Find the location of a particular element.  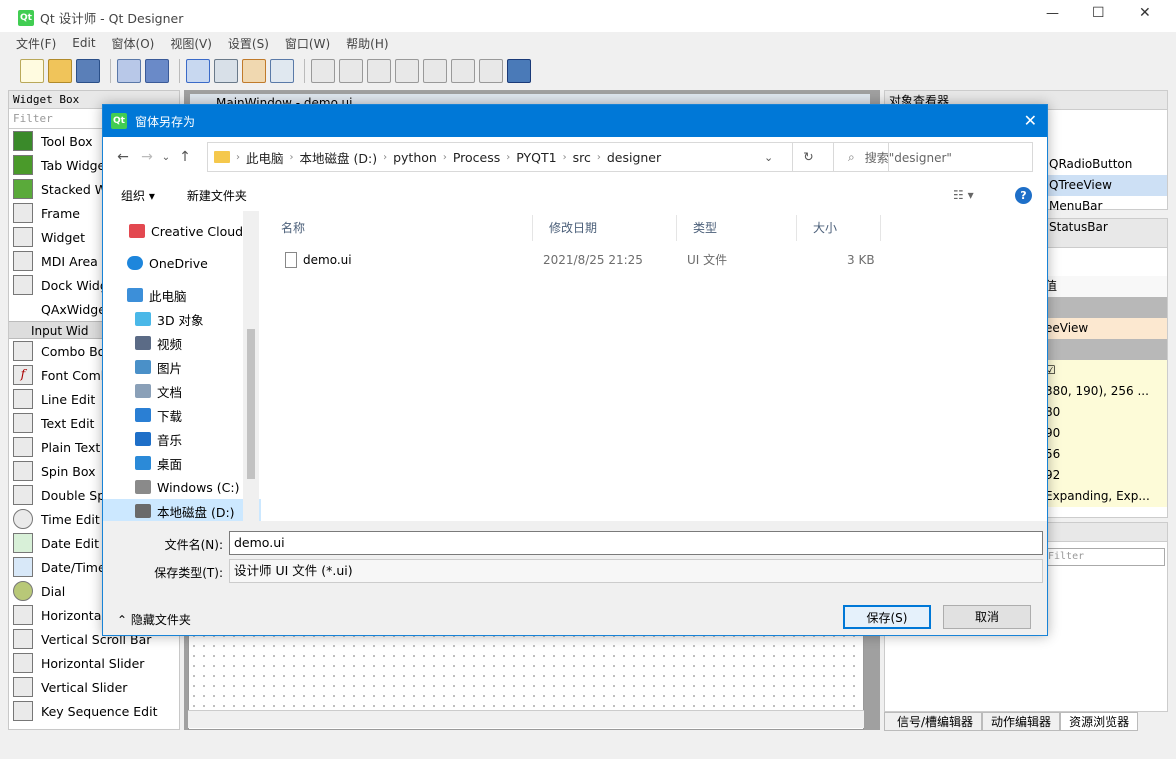

hide-folders-toggle: ⌃ 隐藏文件夹 is located at coordinates (154, 619).